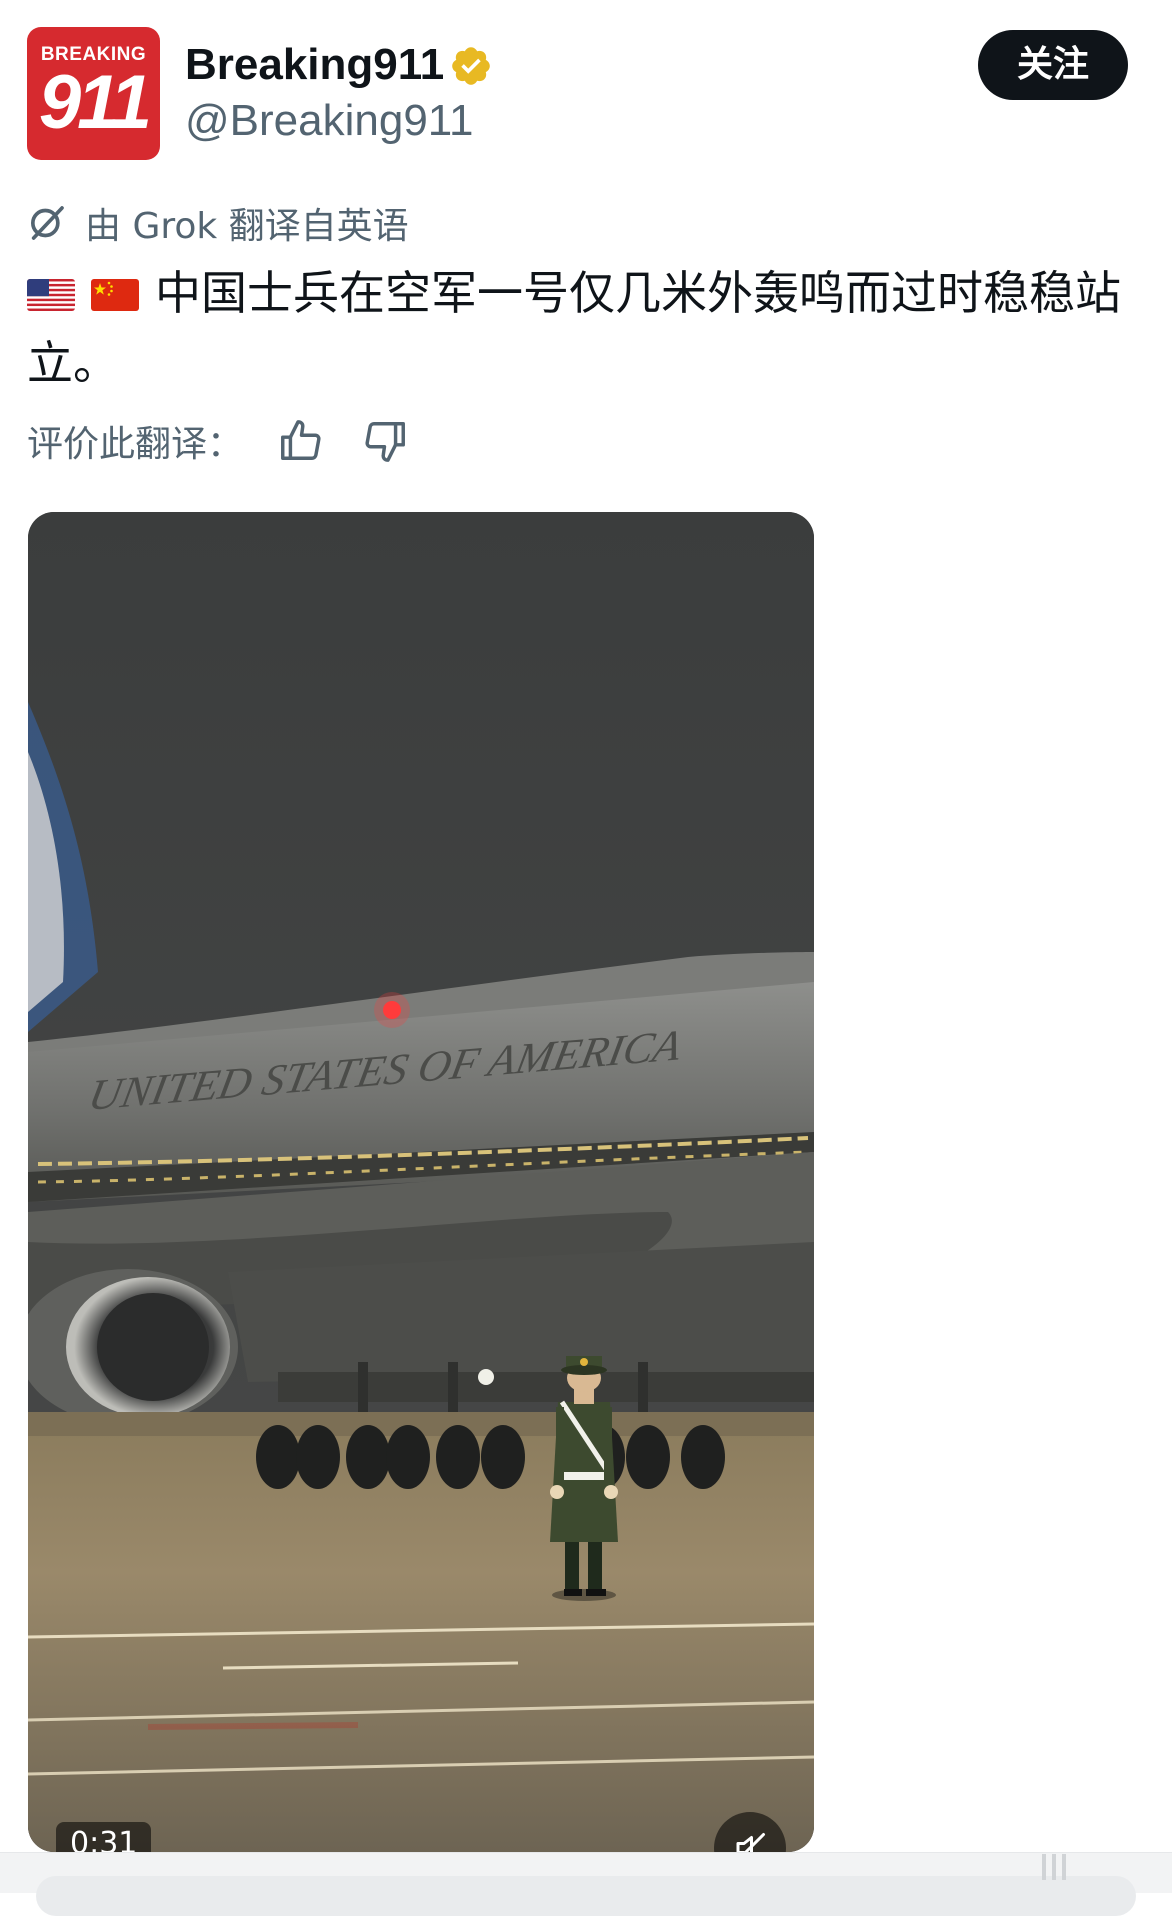 This screenshot has width=1172, height=1916. What do you see at coordinates (95, 102) in the screenshot?
I see `avatar-number-text: 911` at bounding box center [95, 102].